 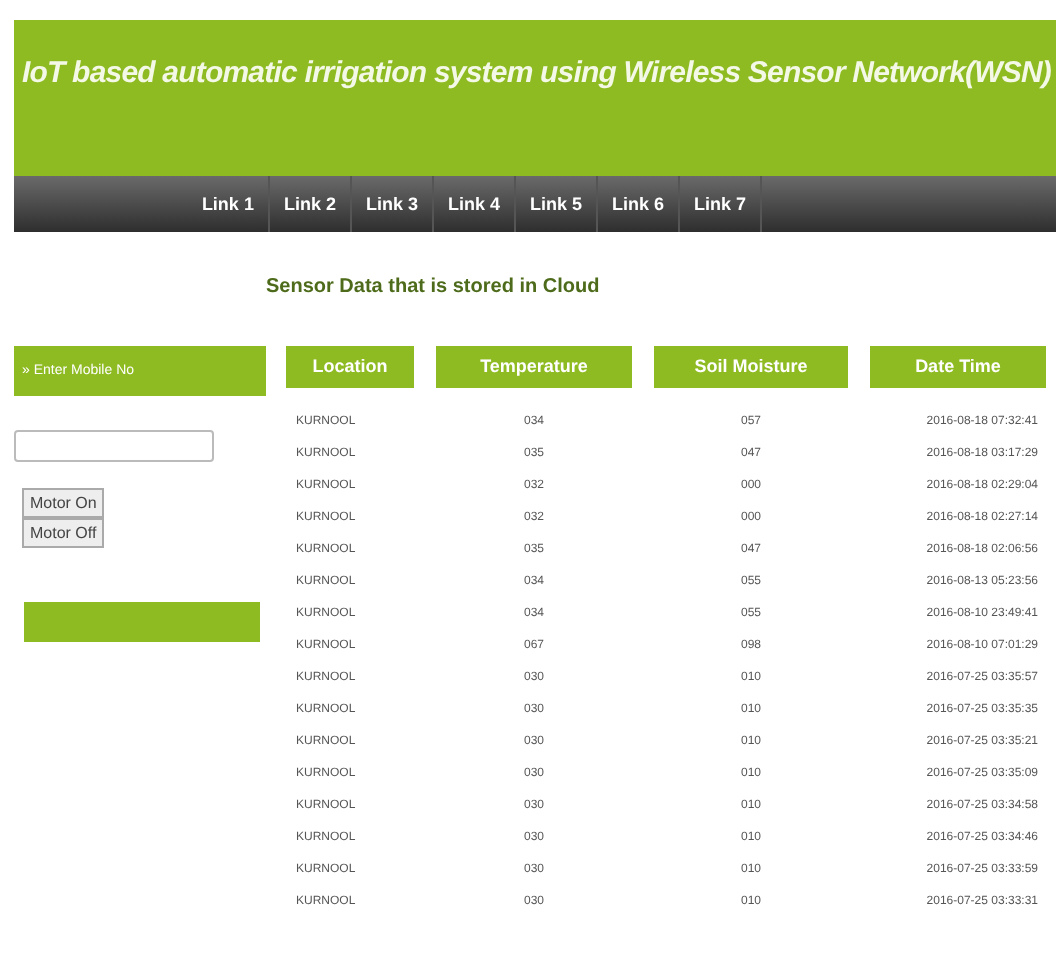 I want to click on column-header: Temperature, so click(x=534, y=367).